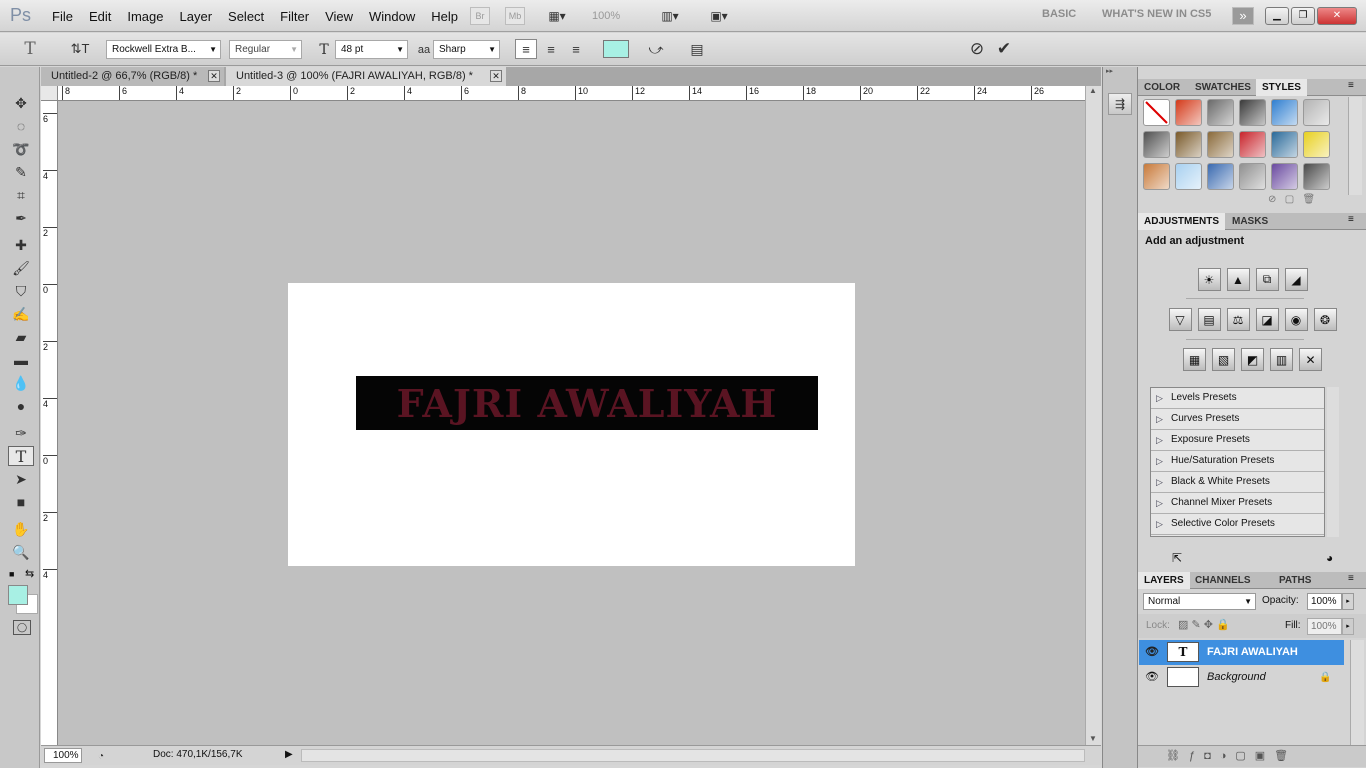 The image size is (1366, 768). I want to click on photo-filter-icon: ◉, so click(1296, 319).